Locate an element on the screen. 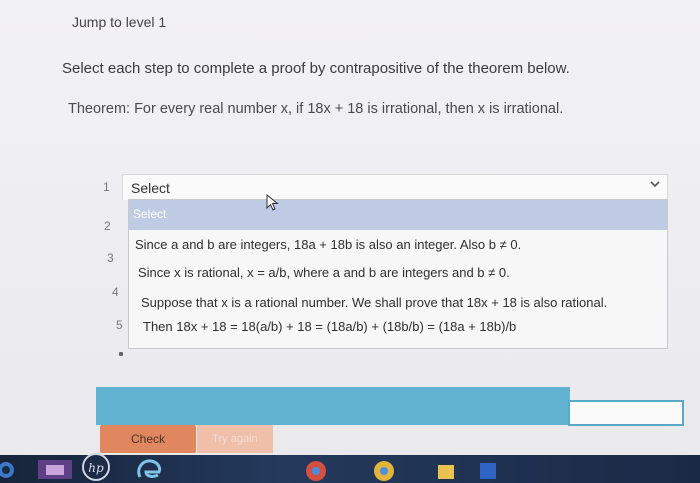 This screenshot has width=700, height=483. check-button: Check is located at coordinates (148, 439).